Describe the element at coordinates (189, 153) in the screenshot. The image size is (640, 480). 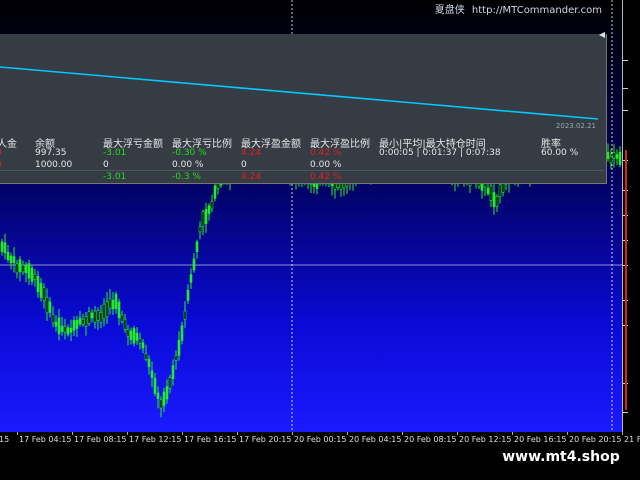
I see `cell-loss-pct-r1: -0.30 %` at that location.